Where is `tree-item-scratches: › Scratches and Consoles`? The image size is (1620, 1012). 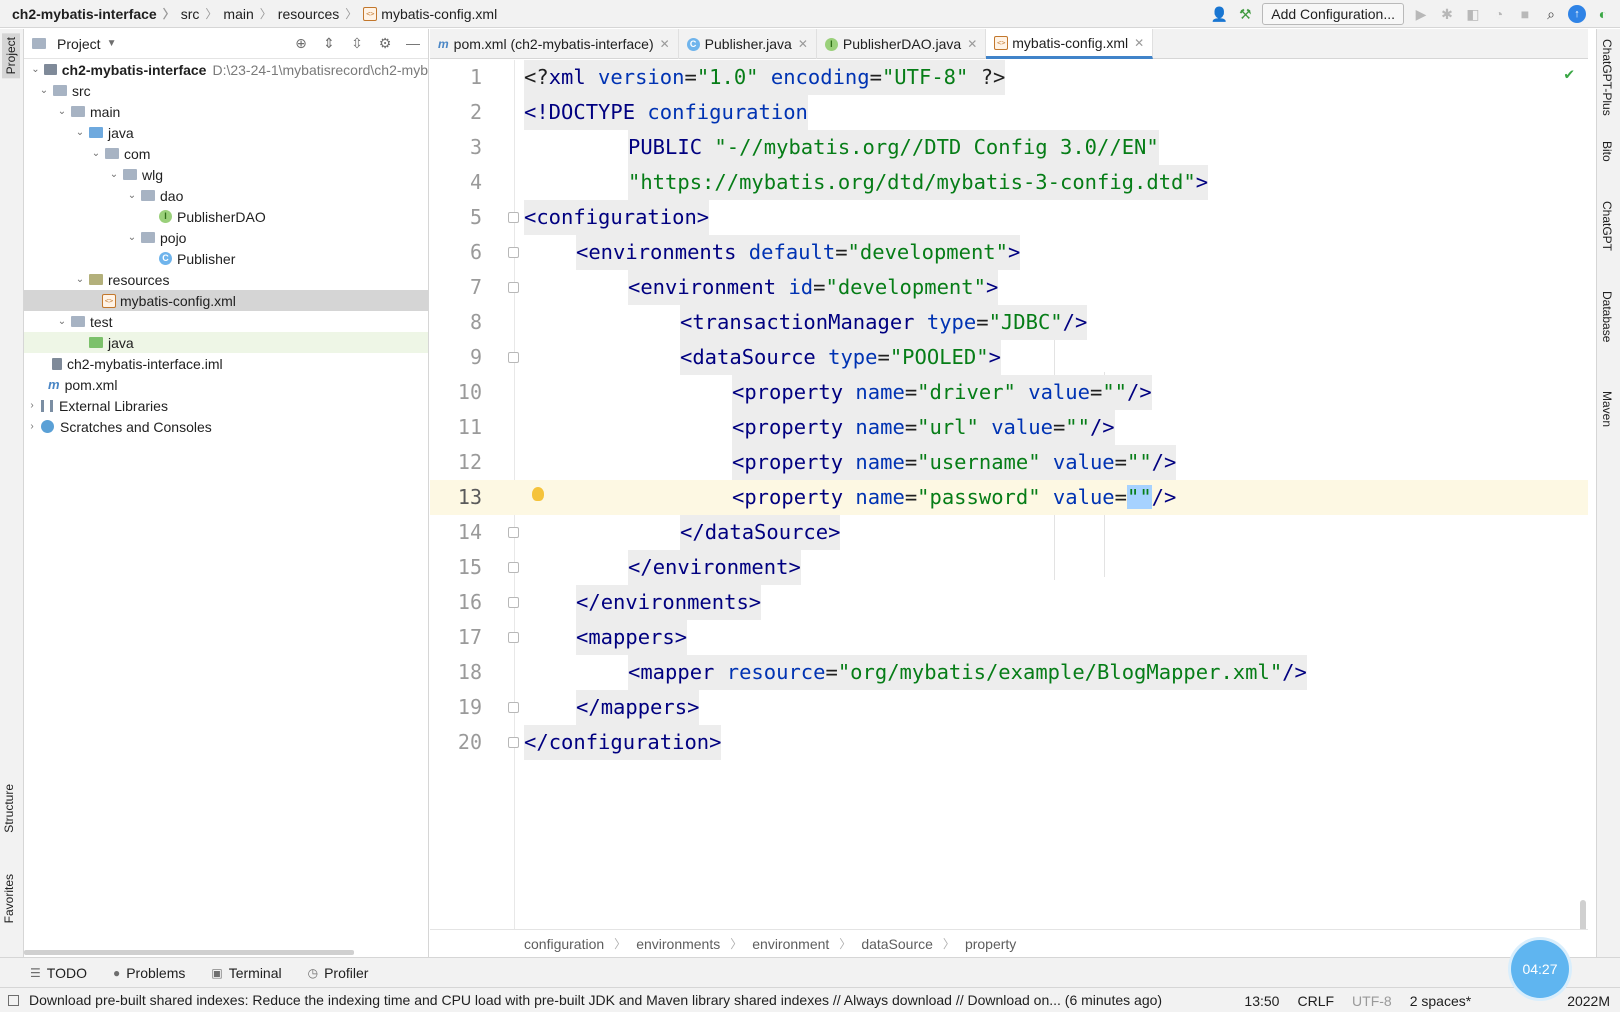
tree-item-scratches: › Scratches and Consoles is located at coordinates (226, 426).